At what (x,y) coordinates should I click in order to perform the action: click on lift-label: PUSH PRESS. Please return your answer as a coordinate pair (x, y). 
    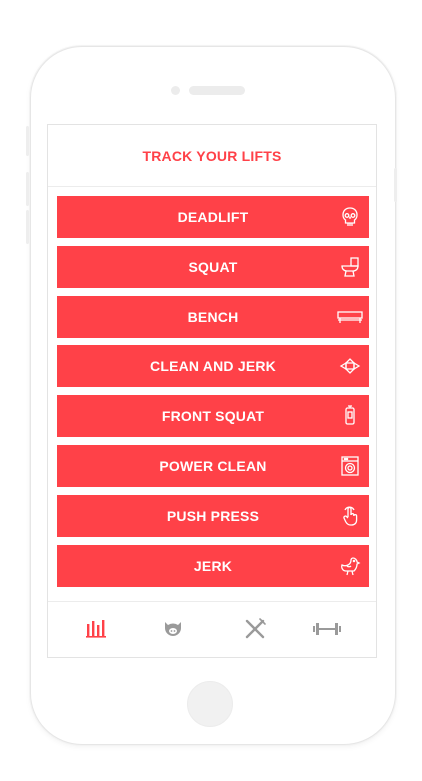
    Looking at the image, I should click on (213, 515).